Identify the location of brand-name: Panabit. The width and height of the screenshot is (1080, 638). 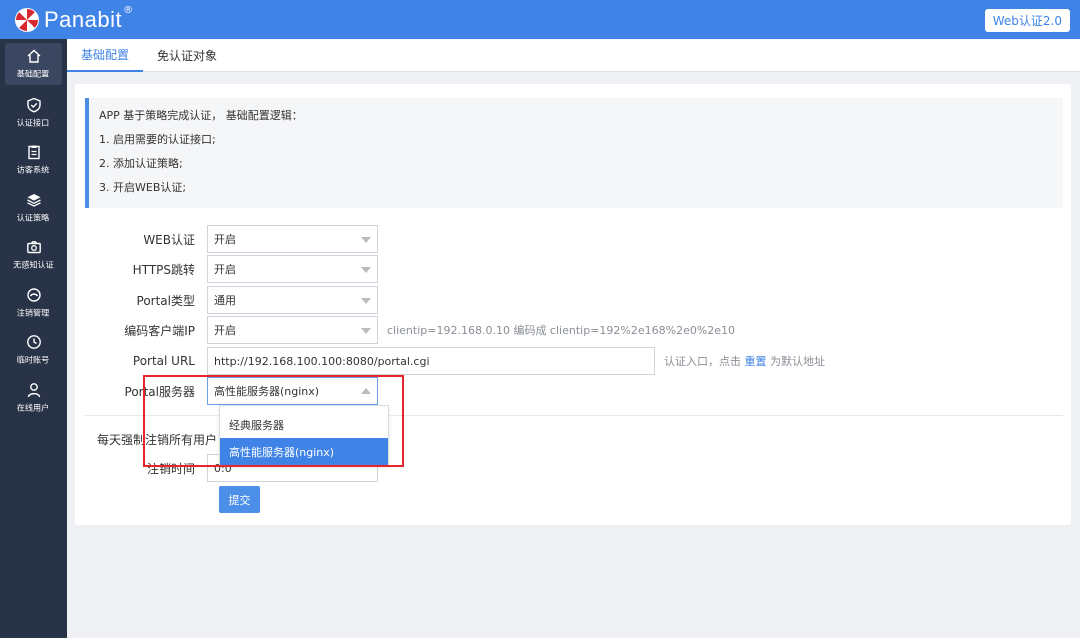
(83, 19).